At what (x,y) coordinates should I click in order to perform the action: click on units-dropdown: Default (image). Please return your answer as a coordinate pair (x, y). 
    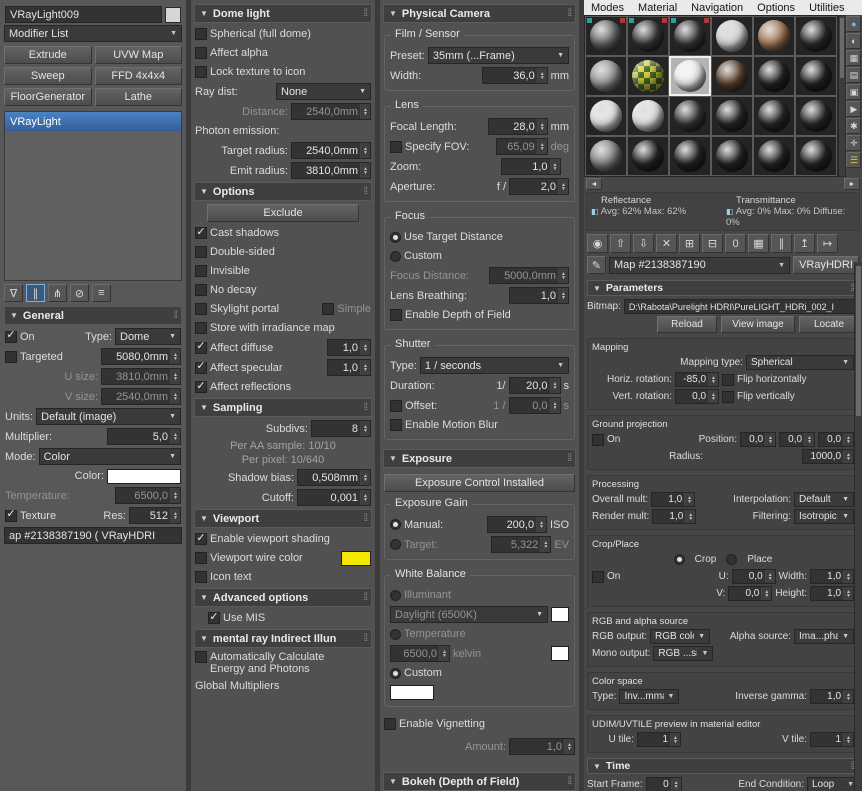
    Looking at the image, I should click on (108, 416).